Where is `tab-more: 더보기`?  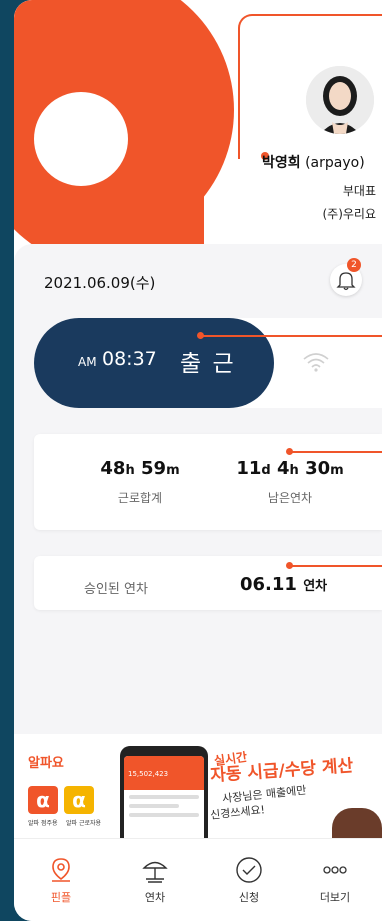 tab-more: 더보기 is located at coordinates (335, 880).